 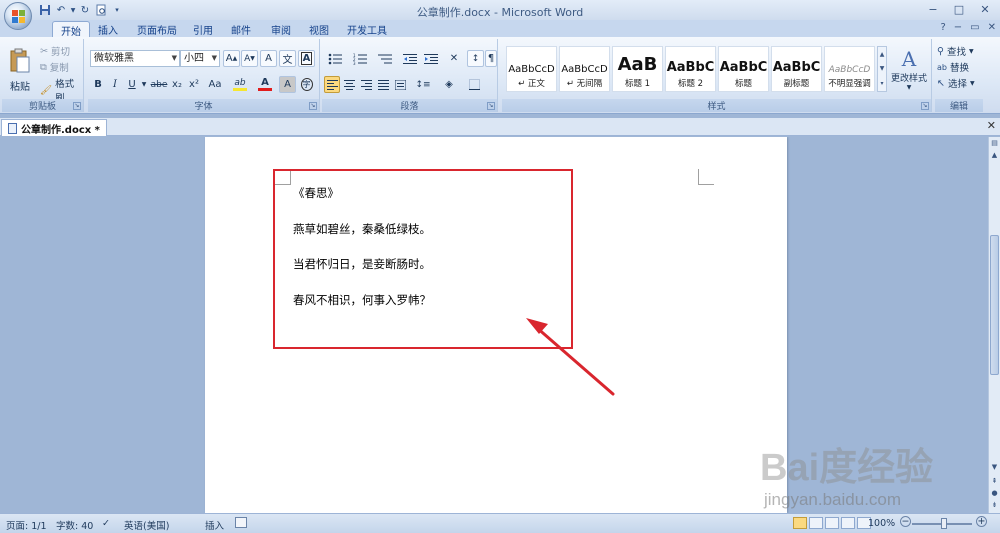 What do you see at coordinates (74, 525) in the screenshot?
I see `word-count: 字数: 40` at bounding box center [74, 525].